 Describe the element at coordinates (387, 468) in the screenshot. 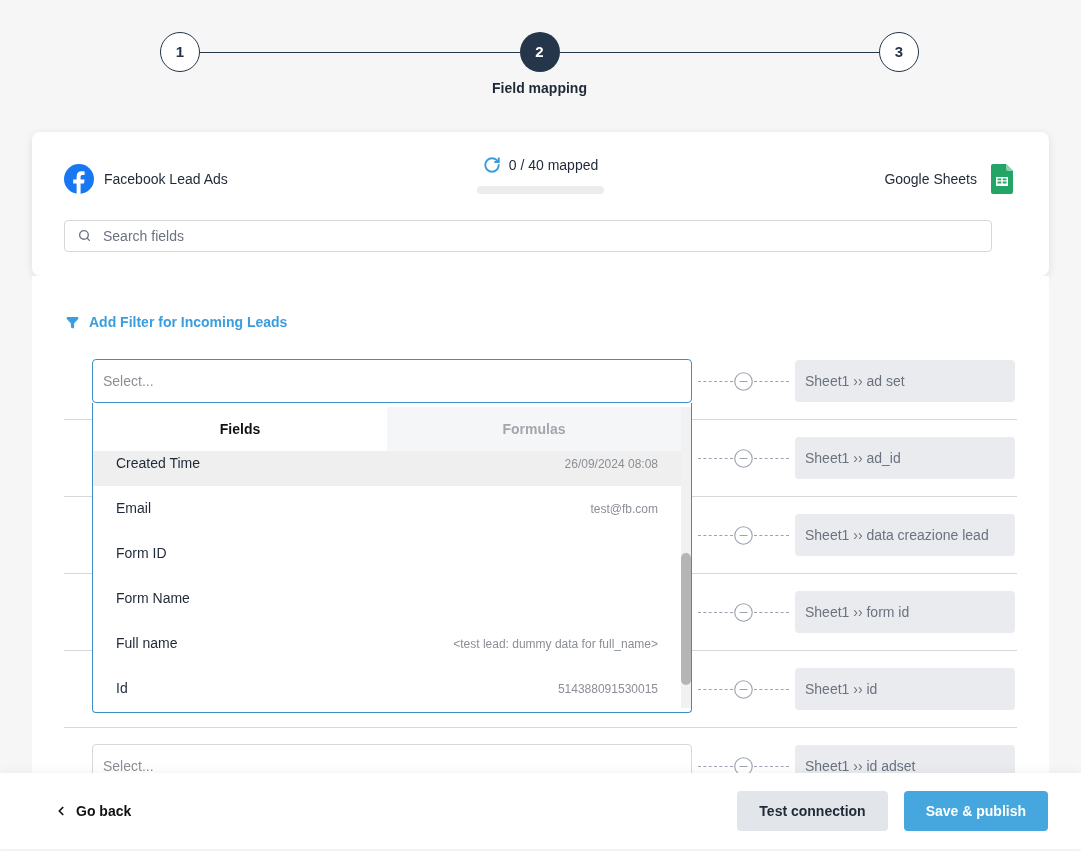

I see `dropdown-option: Created Time 26/09/2024 08:08` at that location.